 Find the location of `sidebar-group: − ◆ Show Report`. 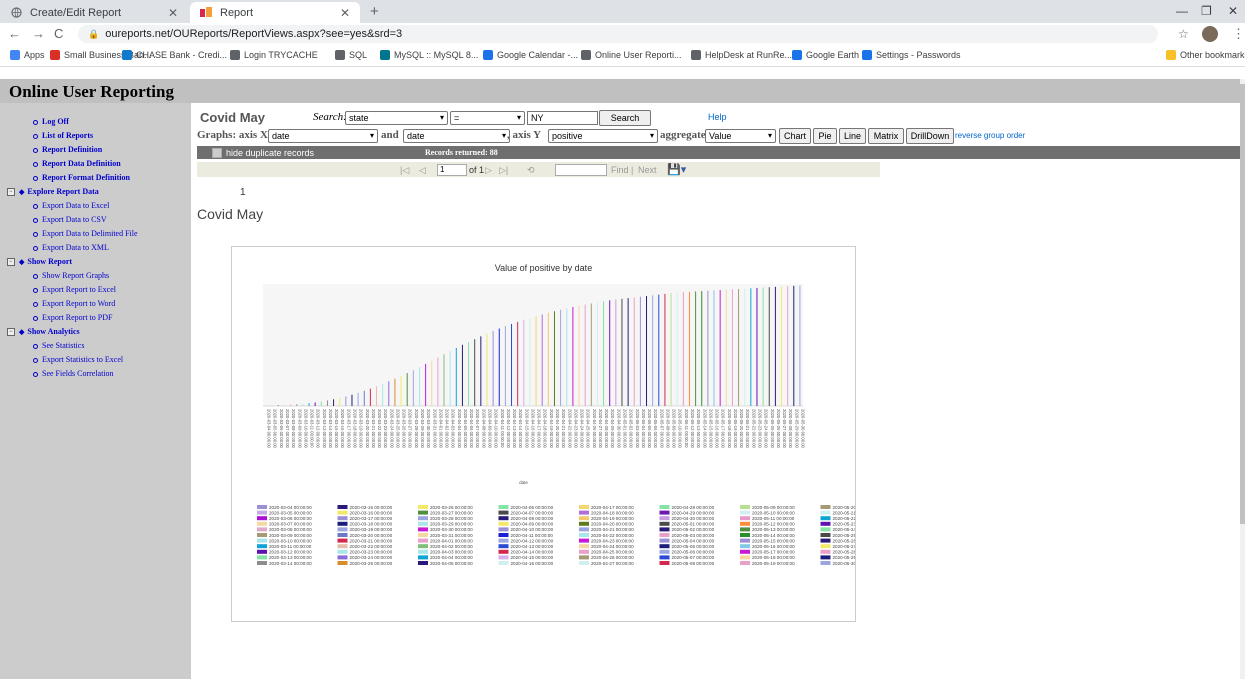

sidebar-group: − ◆ Show Report is located at coordinates (39, 262).